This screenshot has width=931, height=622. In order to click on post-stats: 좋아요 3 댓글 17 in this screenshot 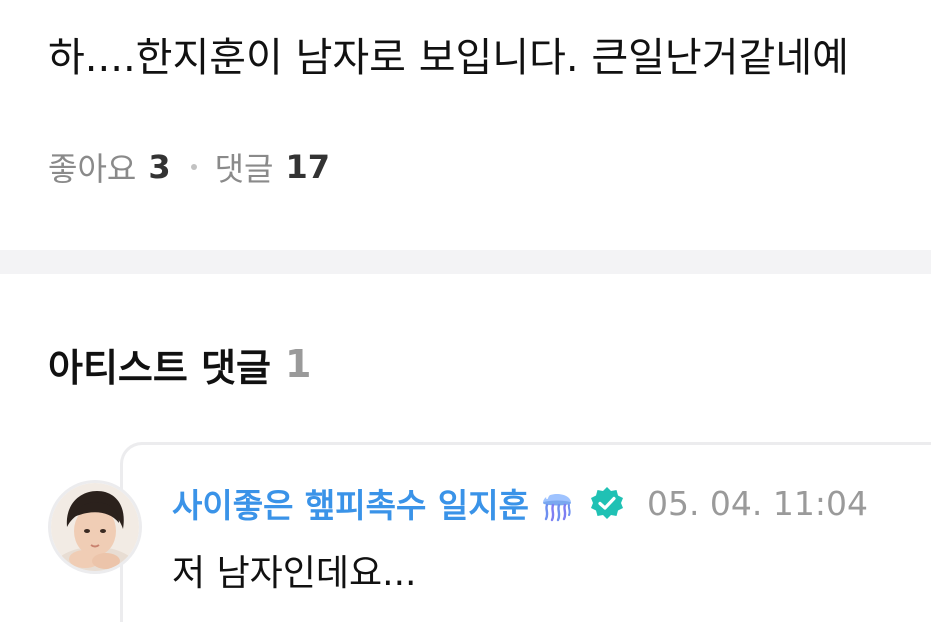, I will do `click(189, 167)`.